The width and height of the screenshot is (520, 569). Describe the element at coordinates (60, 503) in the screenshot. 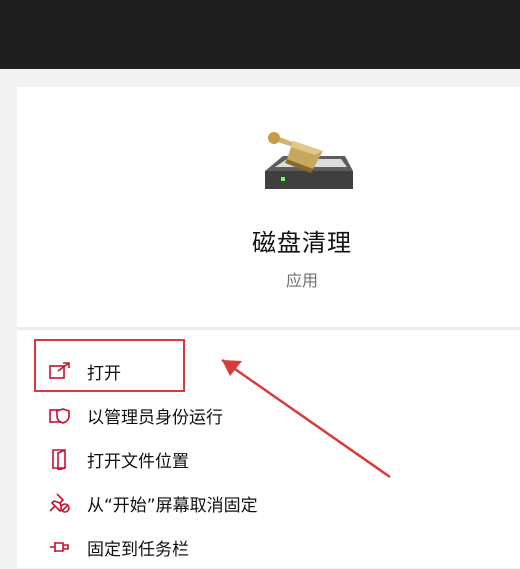

I see `unpin-icon` at that location.